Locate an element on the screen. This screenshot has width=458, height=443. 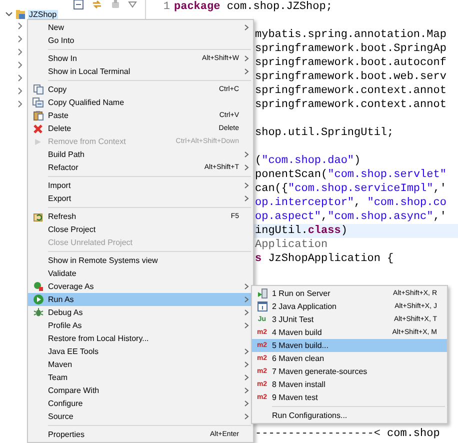
code-line: shop.util.SpringUtil; is located at coordinates (324, 133).